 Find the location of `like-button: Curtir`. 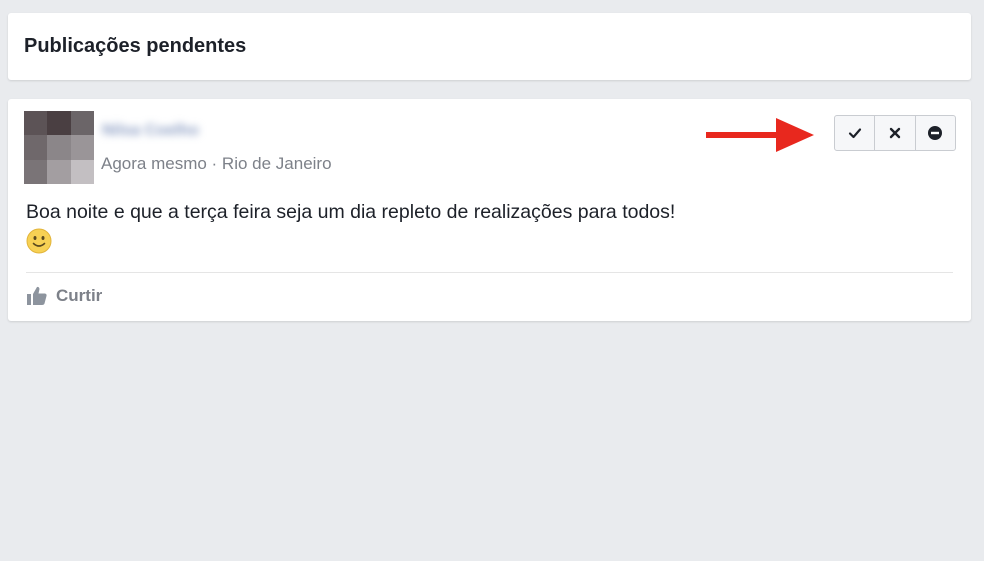

like-button: Curtir is located at coordinates (64, 296).